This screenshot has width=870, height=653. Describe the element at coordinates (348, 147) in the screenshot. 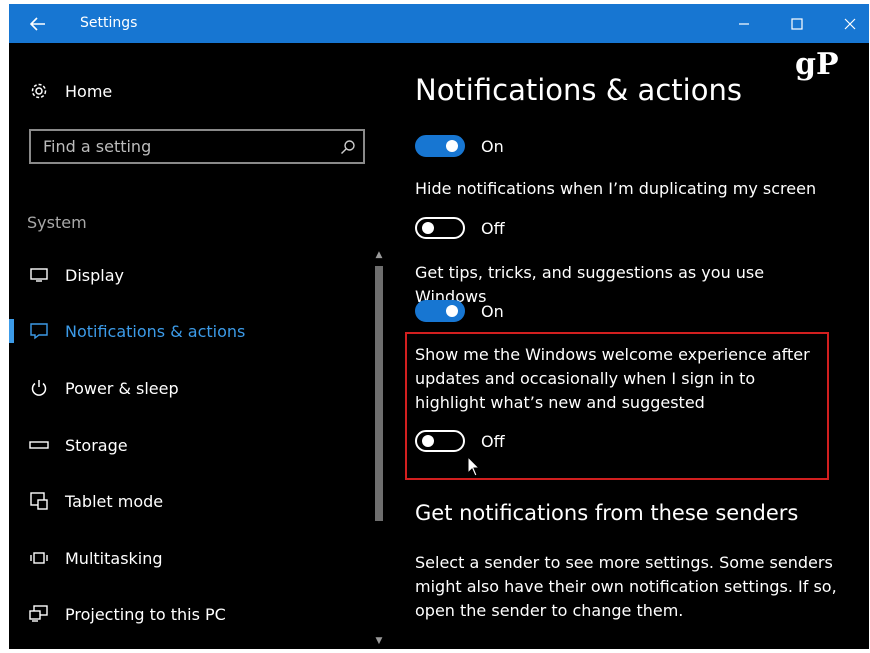

I see `search-icon` at that location.